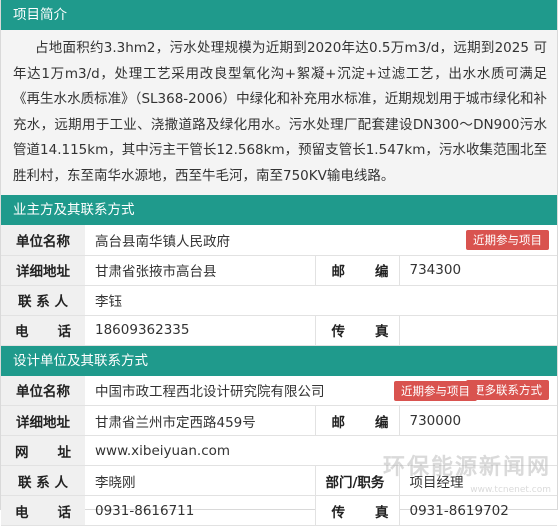 The image size is (560, 526). Describe the element at coordinates (242, 240) in the screenshot. I see `owner-unit-value: 高台县南华镇人民政府` at that location.